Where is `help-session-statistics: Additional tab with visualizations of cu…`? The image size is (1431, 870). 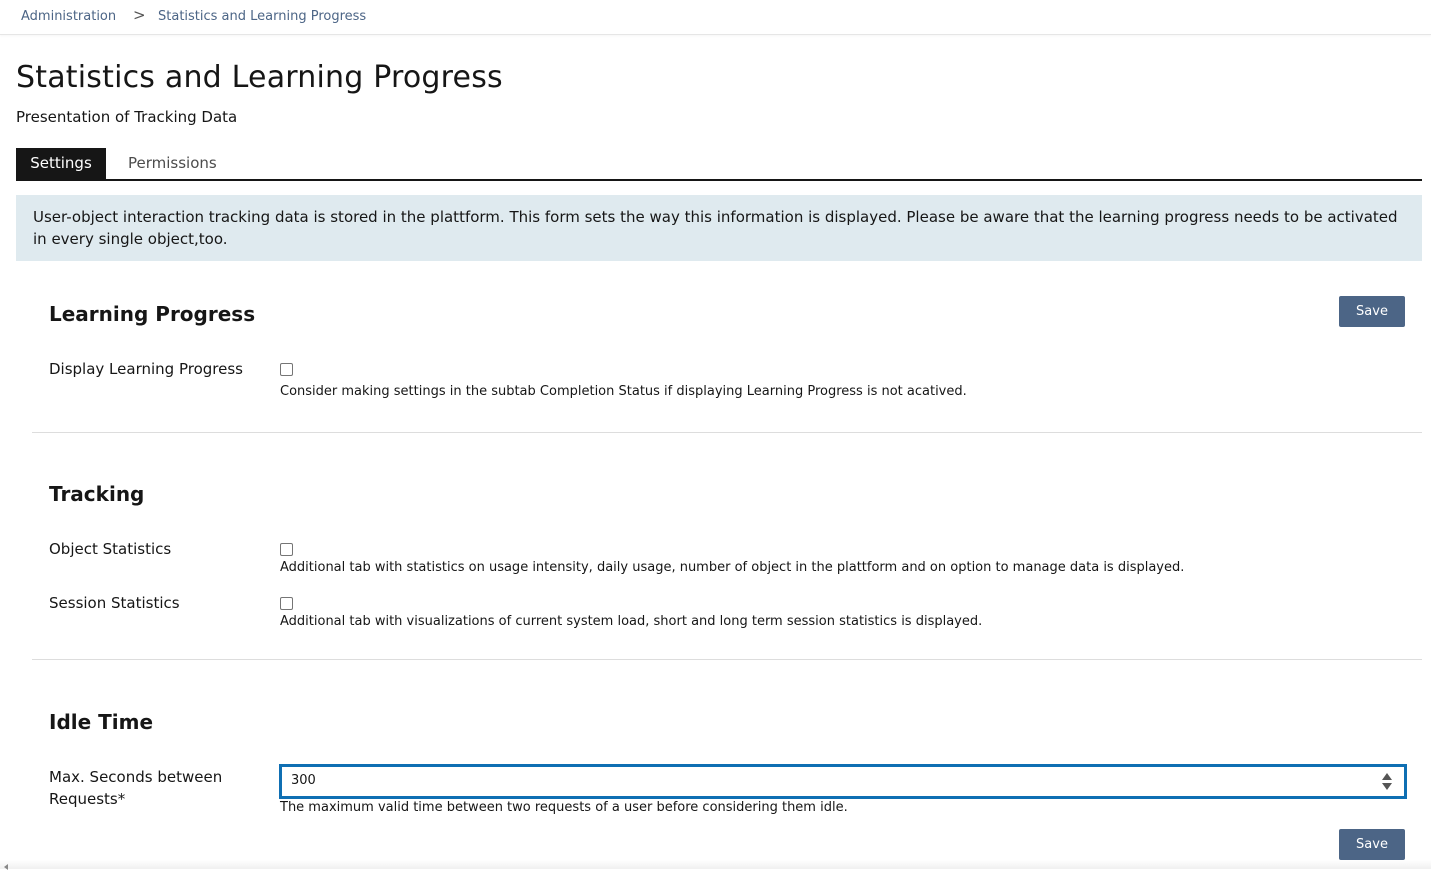
help-session-statistics: Additional tab with visualizations of cu… is located at coordinates (631, 621).